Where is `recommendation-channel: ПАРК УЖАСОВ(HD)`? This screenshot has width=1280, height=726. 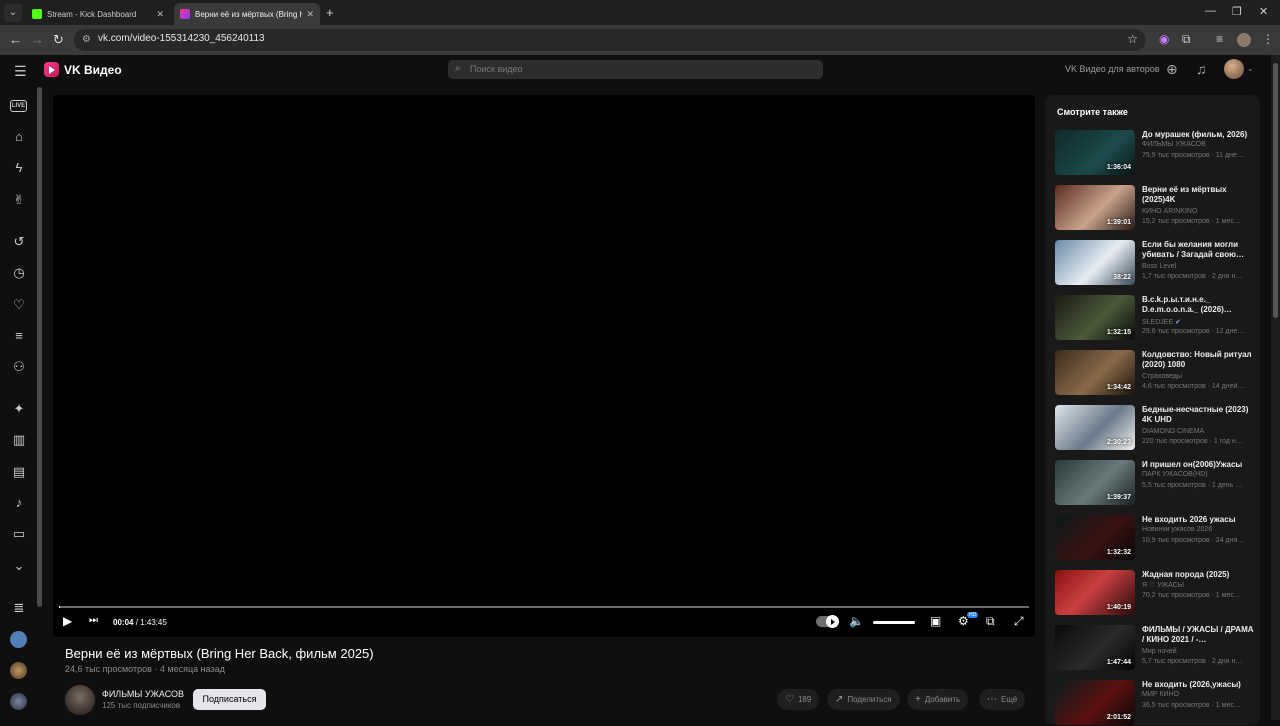
recommendation-channel: ПАРК УЖАСОВ(HD) is located at coordinates (1175, 474).